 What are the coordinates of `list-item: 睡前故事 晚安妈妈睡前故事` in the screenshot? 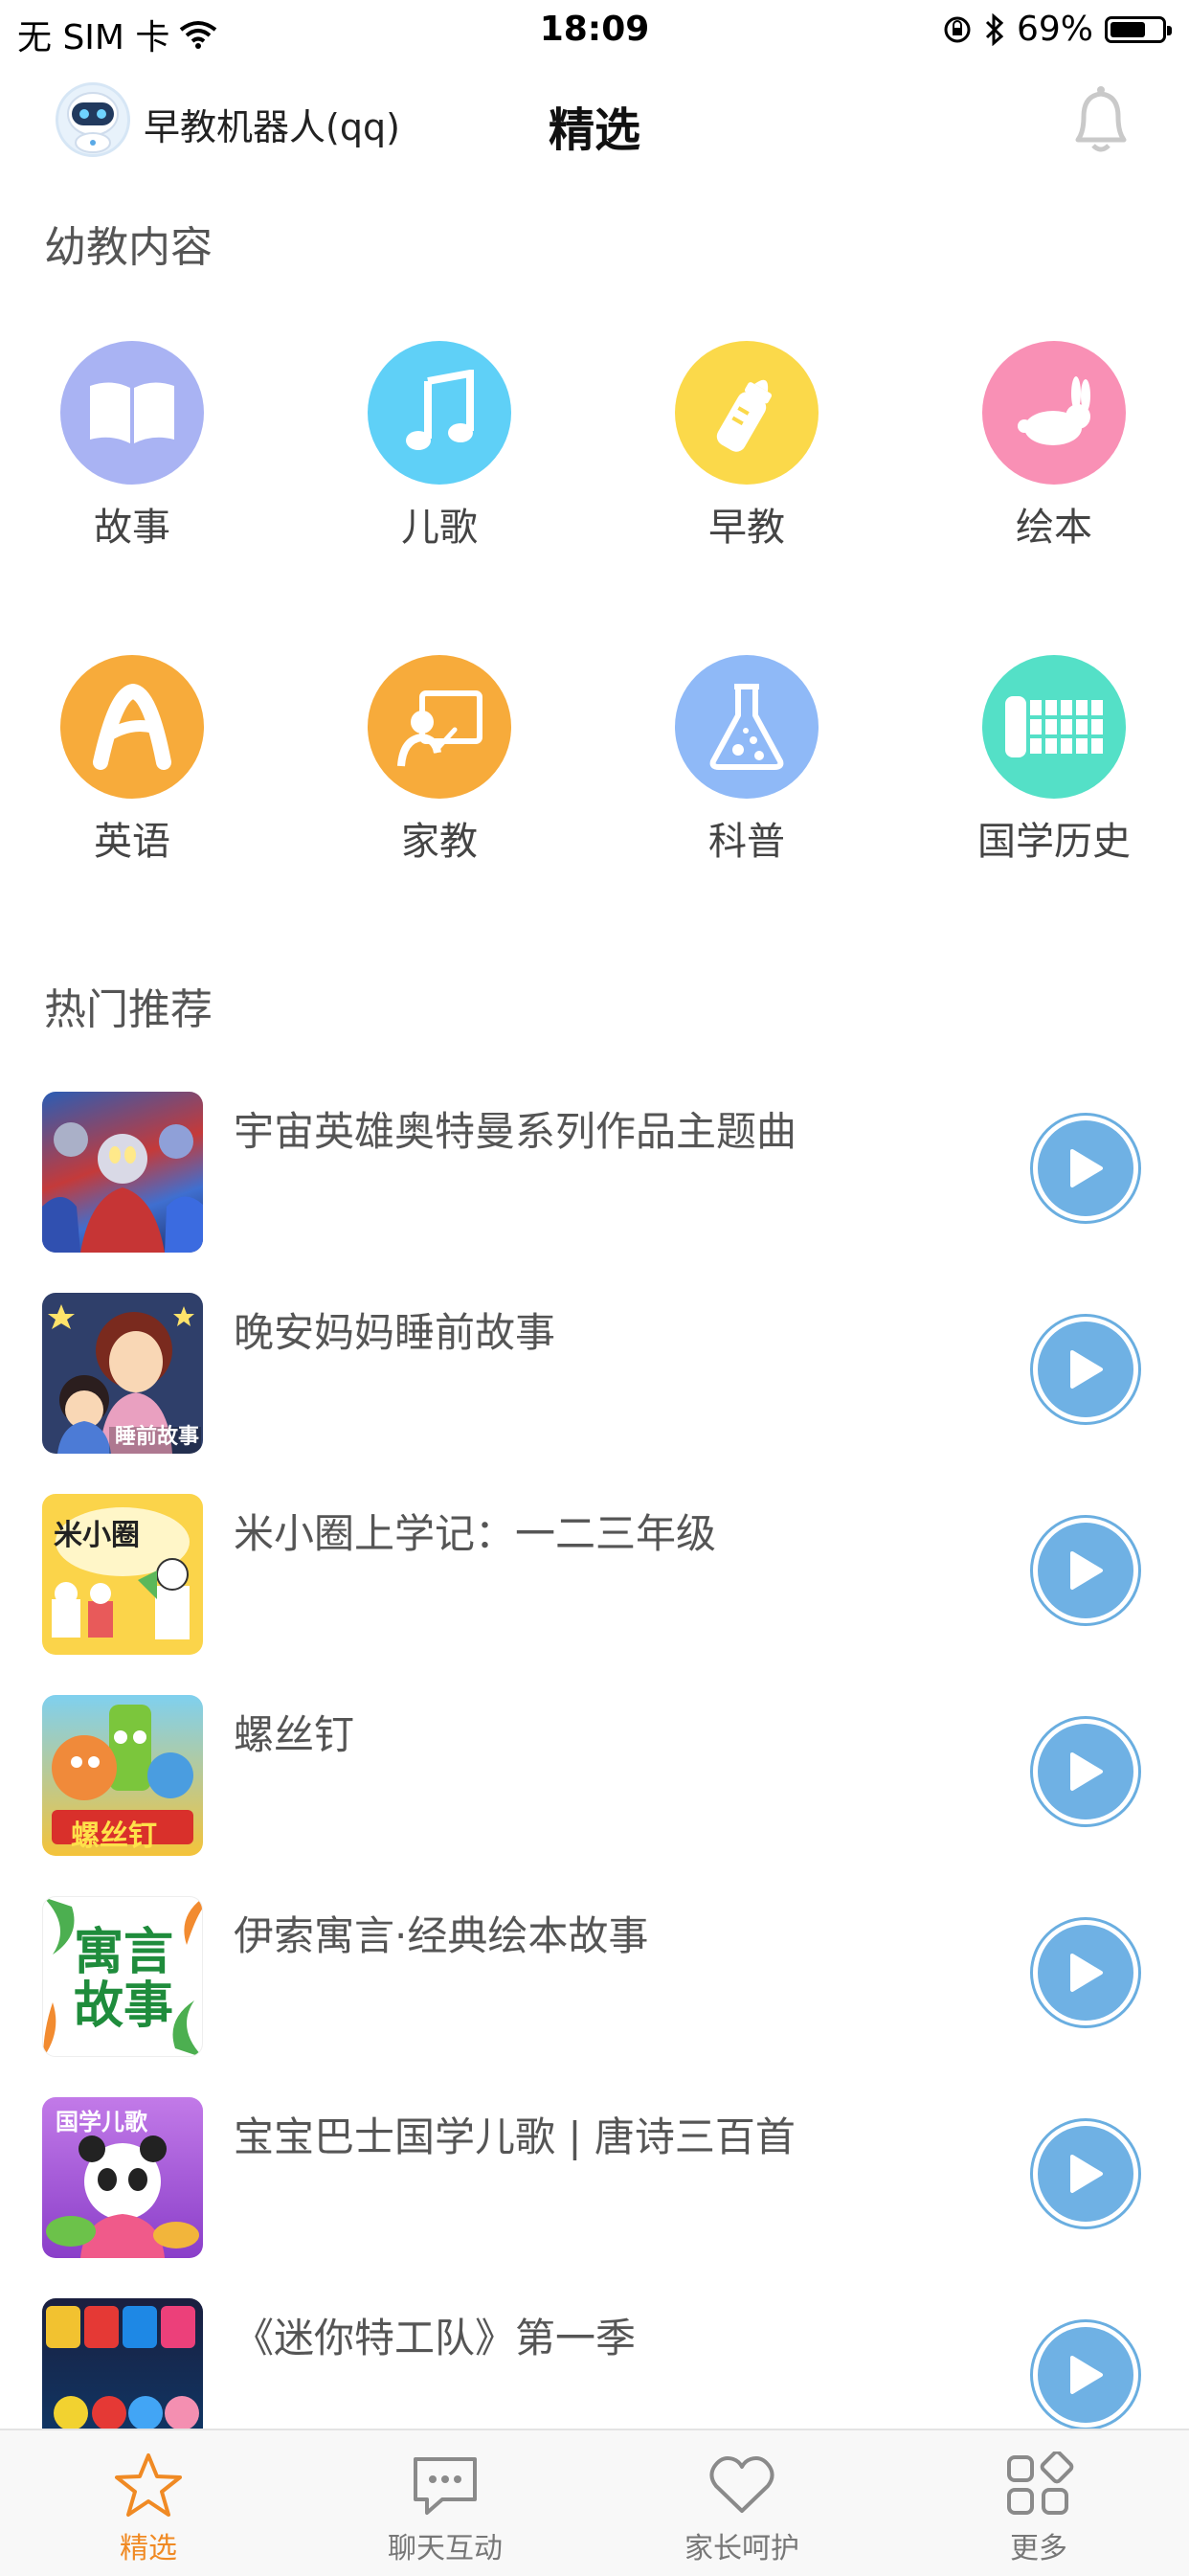 It's located at (594, 1381).